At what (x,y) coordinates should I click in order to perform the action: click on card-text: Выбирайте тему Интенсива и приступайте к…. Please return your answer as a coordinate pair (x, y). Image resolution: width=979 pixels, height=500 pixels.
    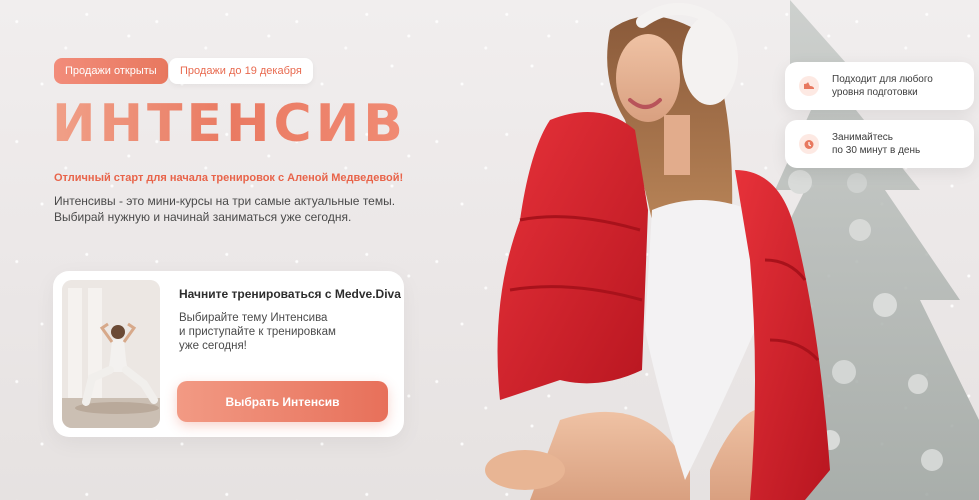
    Looking at the image, I should click on (279, 332).